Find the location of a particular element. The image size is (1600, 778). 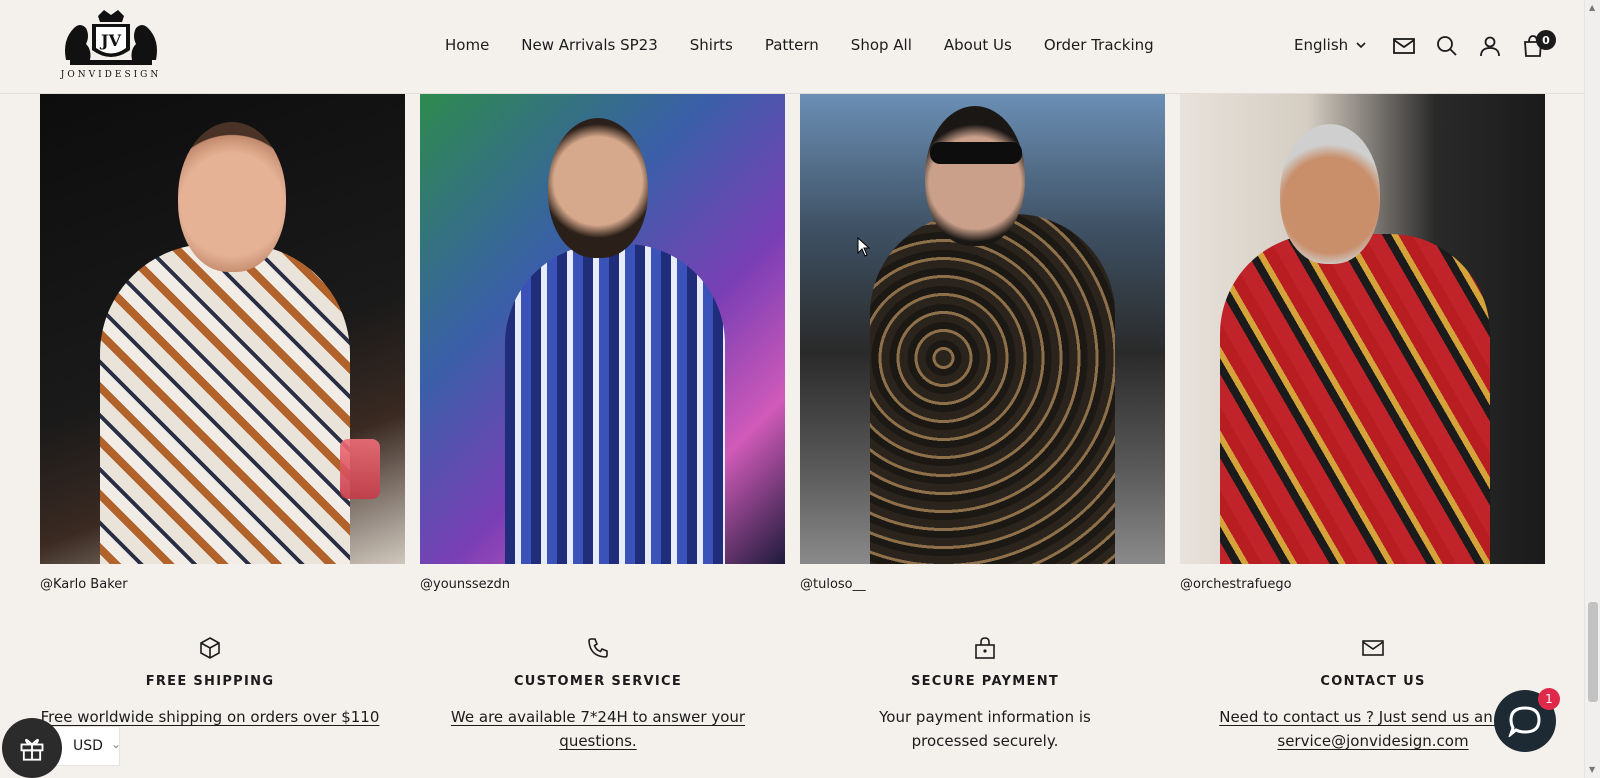

chat-bubble-icon is located at coordinates (1524, 721).